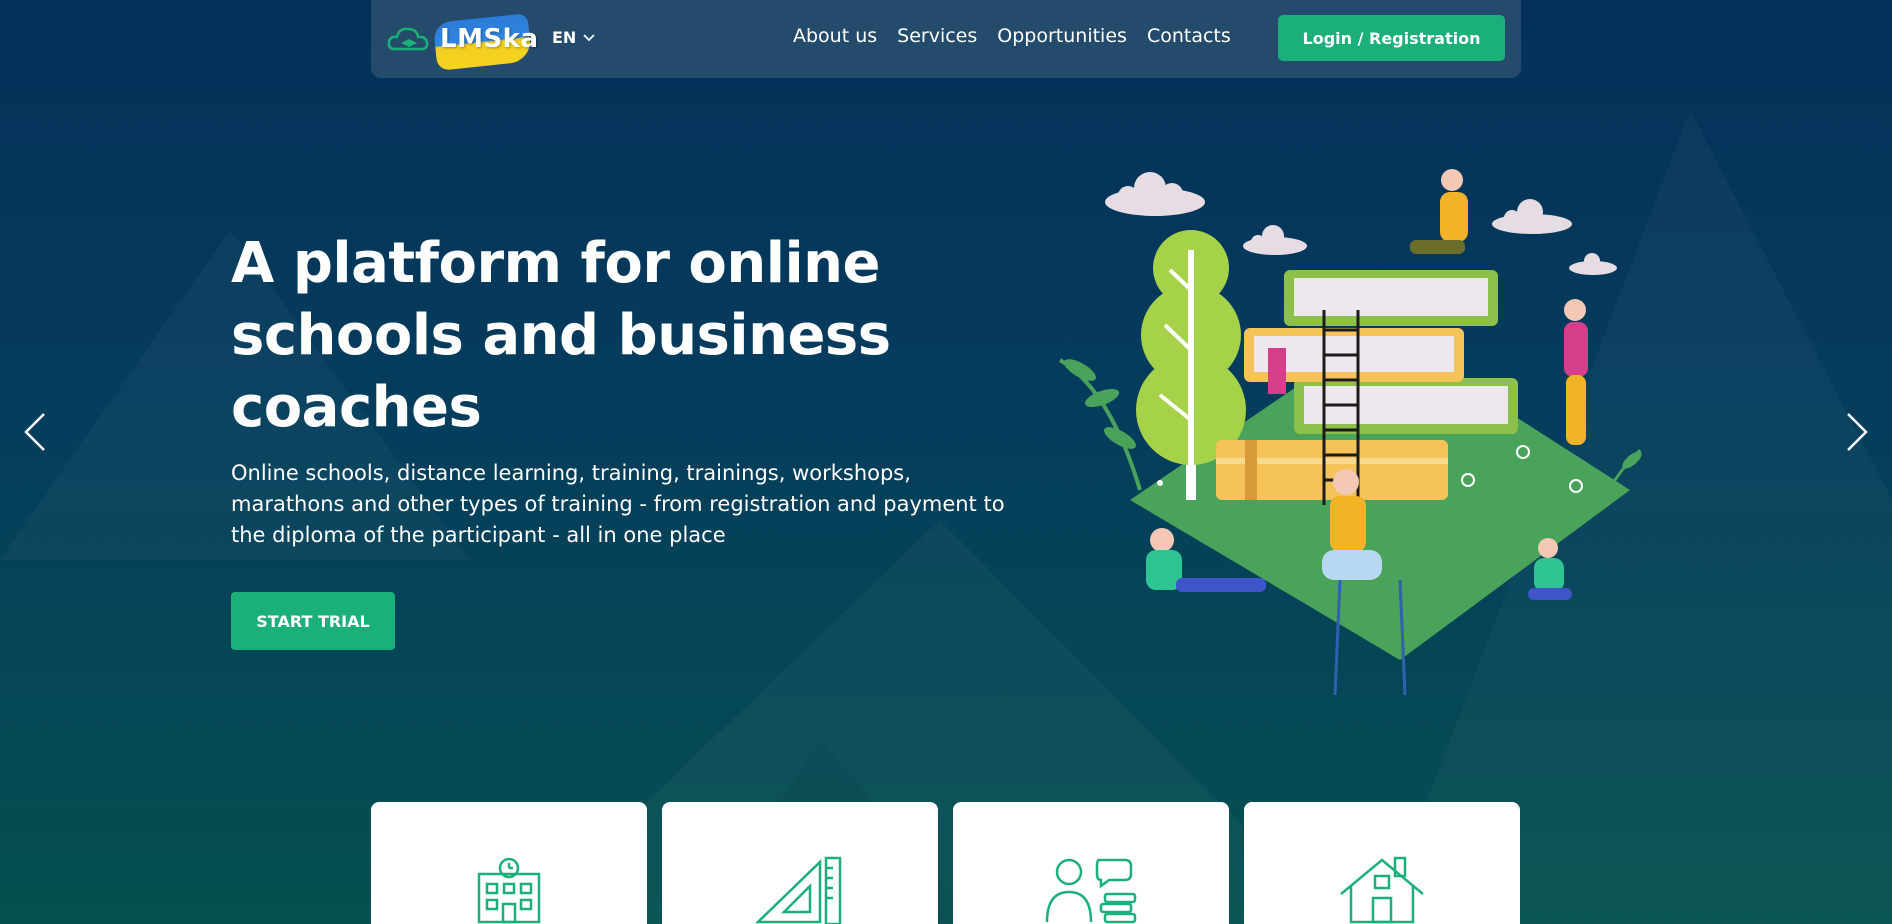 The width and height of the screenshot is (1892, 924). Describe the element at coordinates (1155, 194) in the screenshot. I see `cloud-icon` at that location.